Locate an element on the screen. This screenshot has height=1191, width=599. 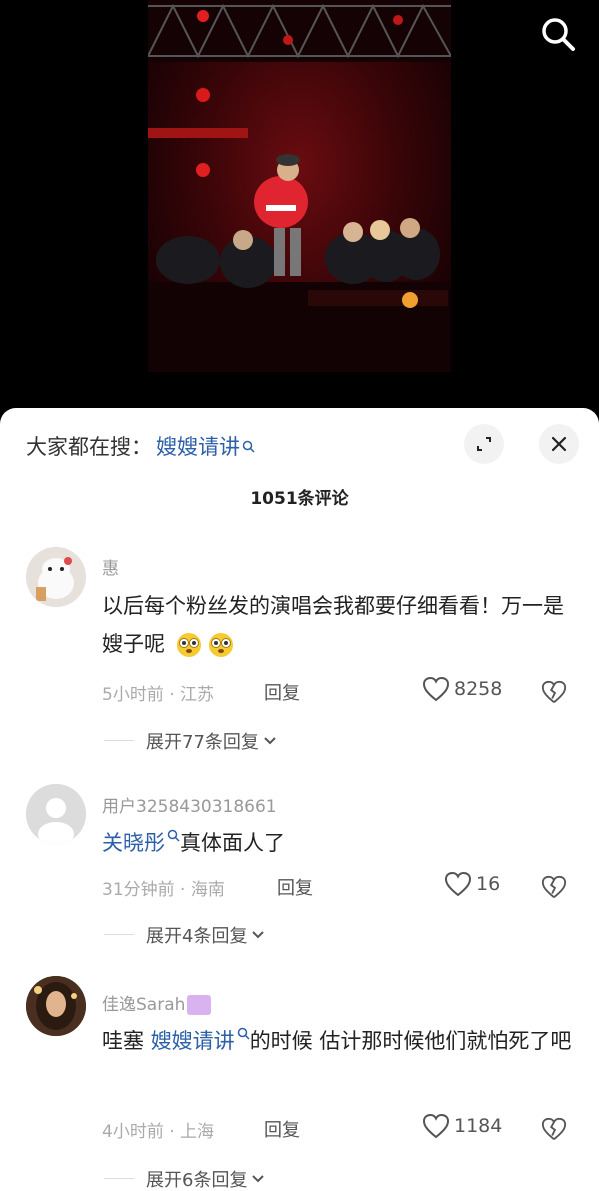
comment-text-content: 以后每个粉丝发的演唱会我都要仔细看看！万一是嫂子呢 is located at coordinates (333, 625).